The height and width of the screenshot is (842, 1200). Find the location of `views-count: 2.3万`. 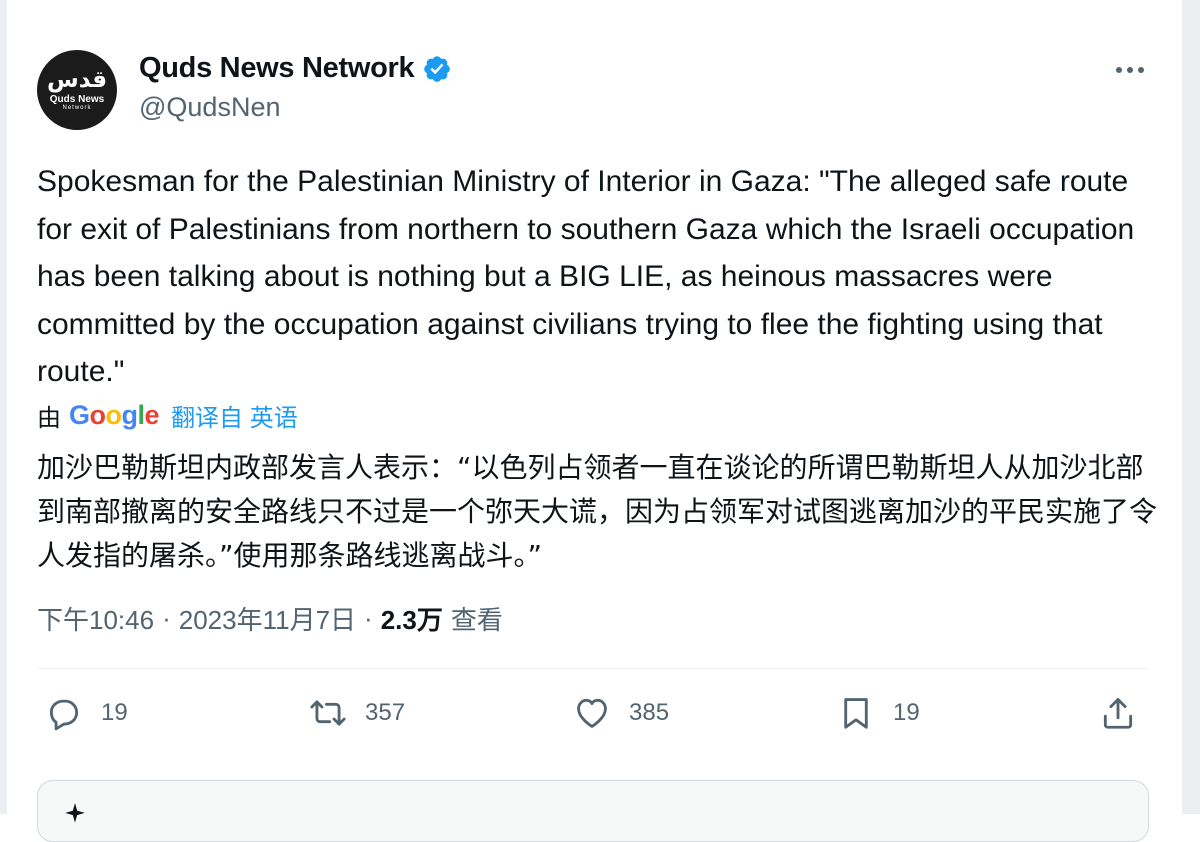

views-count: 2.3万 is located at coordinates (412, 618).